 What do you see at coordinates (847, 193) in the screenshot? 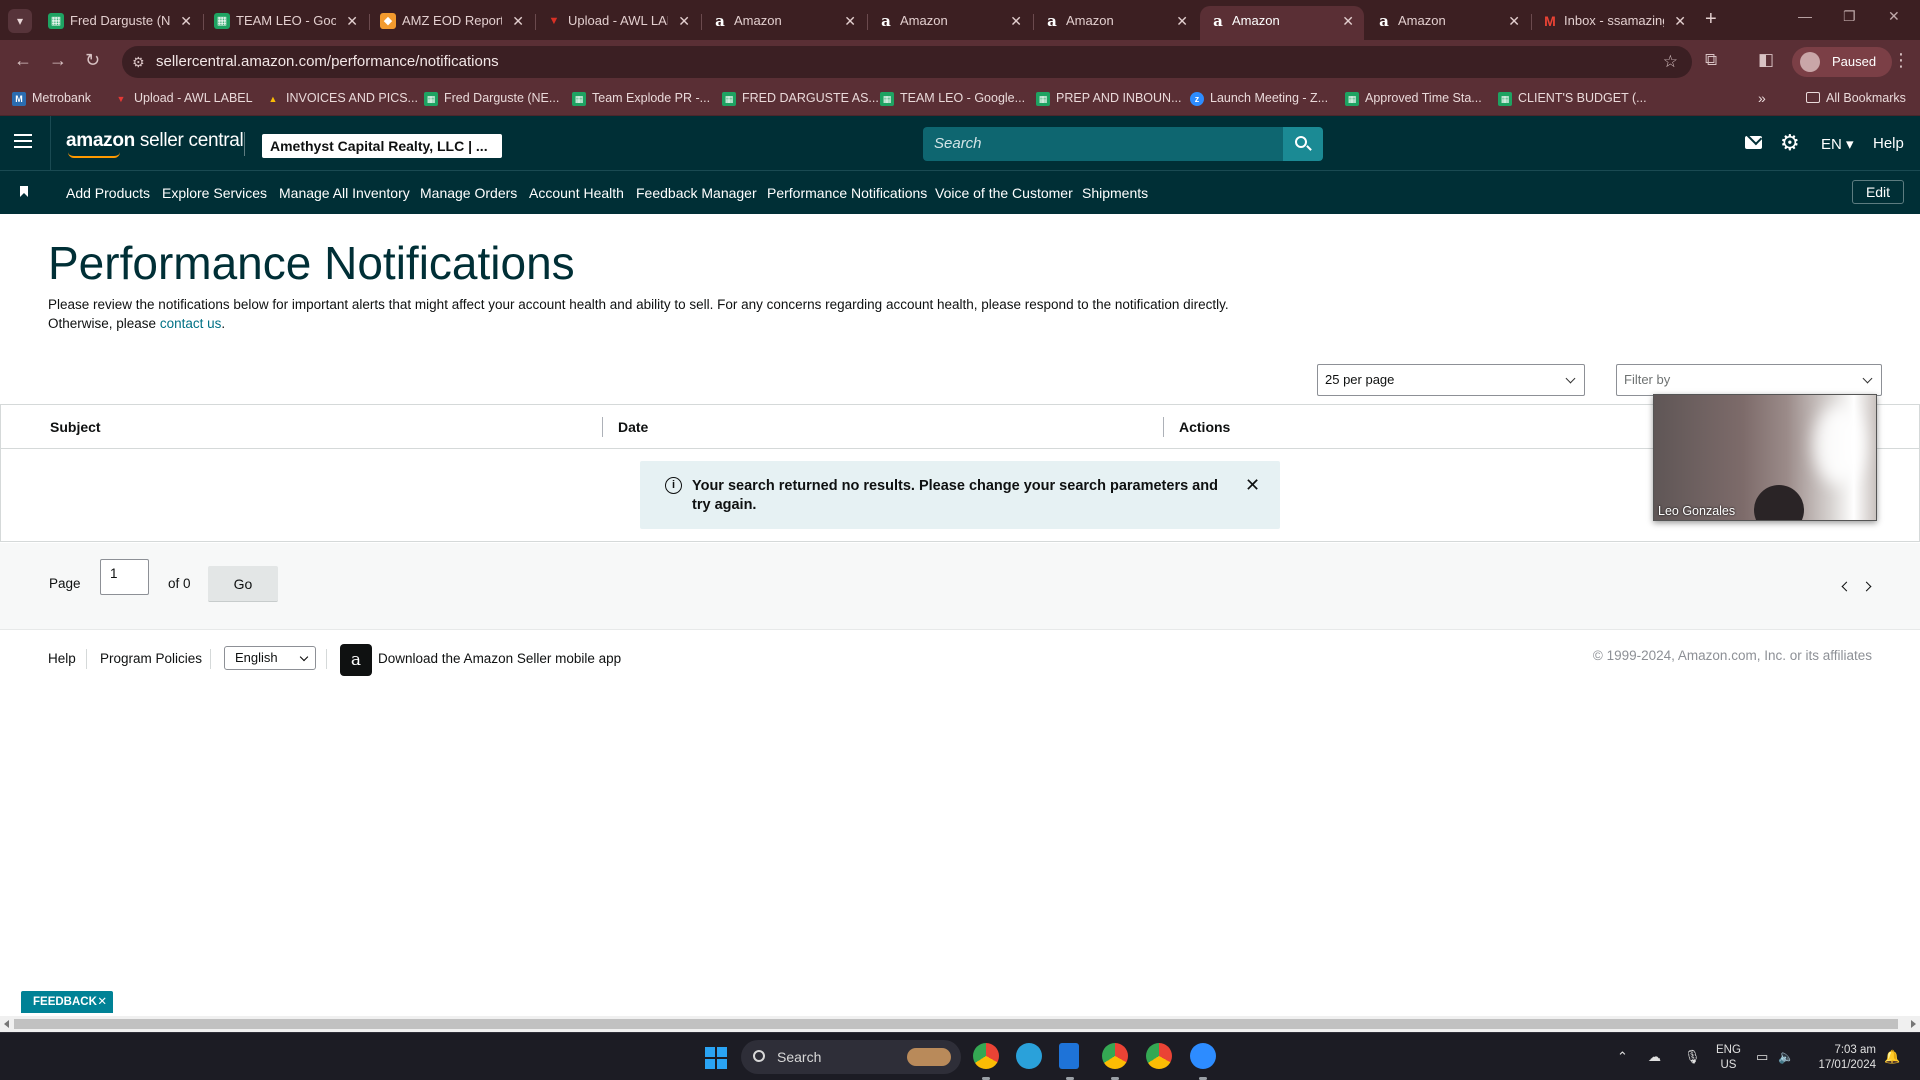
I see `nav-performance-notifications: Performance Notifications` at bounding box center [847, 193].